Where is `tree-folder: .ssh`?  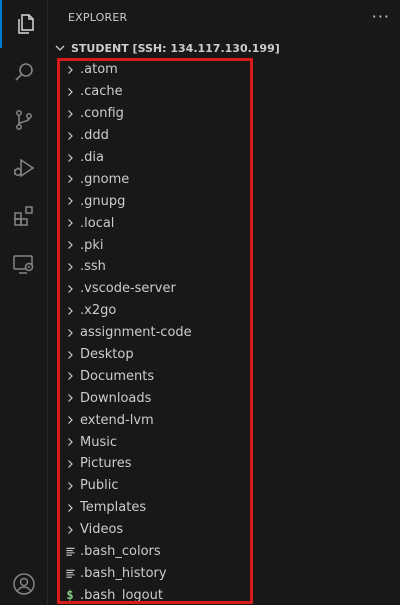
tree-folder: .ssh is located at coordinates (224, 267).